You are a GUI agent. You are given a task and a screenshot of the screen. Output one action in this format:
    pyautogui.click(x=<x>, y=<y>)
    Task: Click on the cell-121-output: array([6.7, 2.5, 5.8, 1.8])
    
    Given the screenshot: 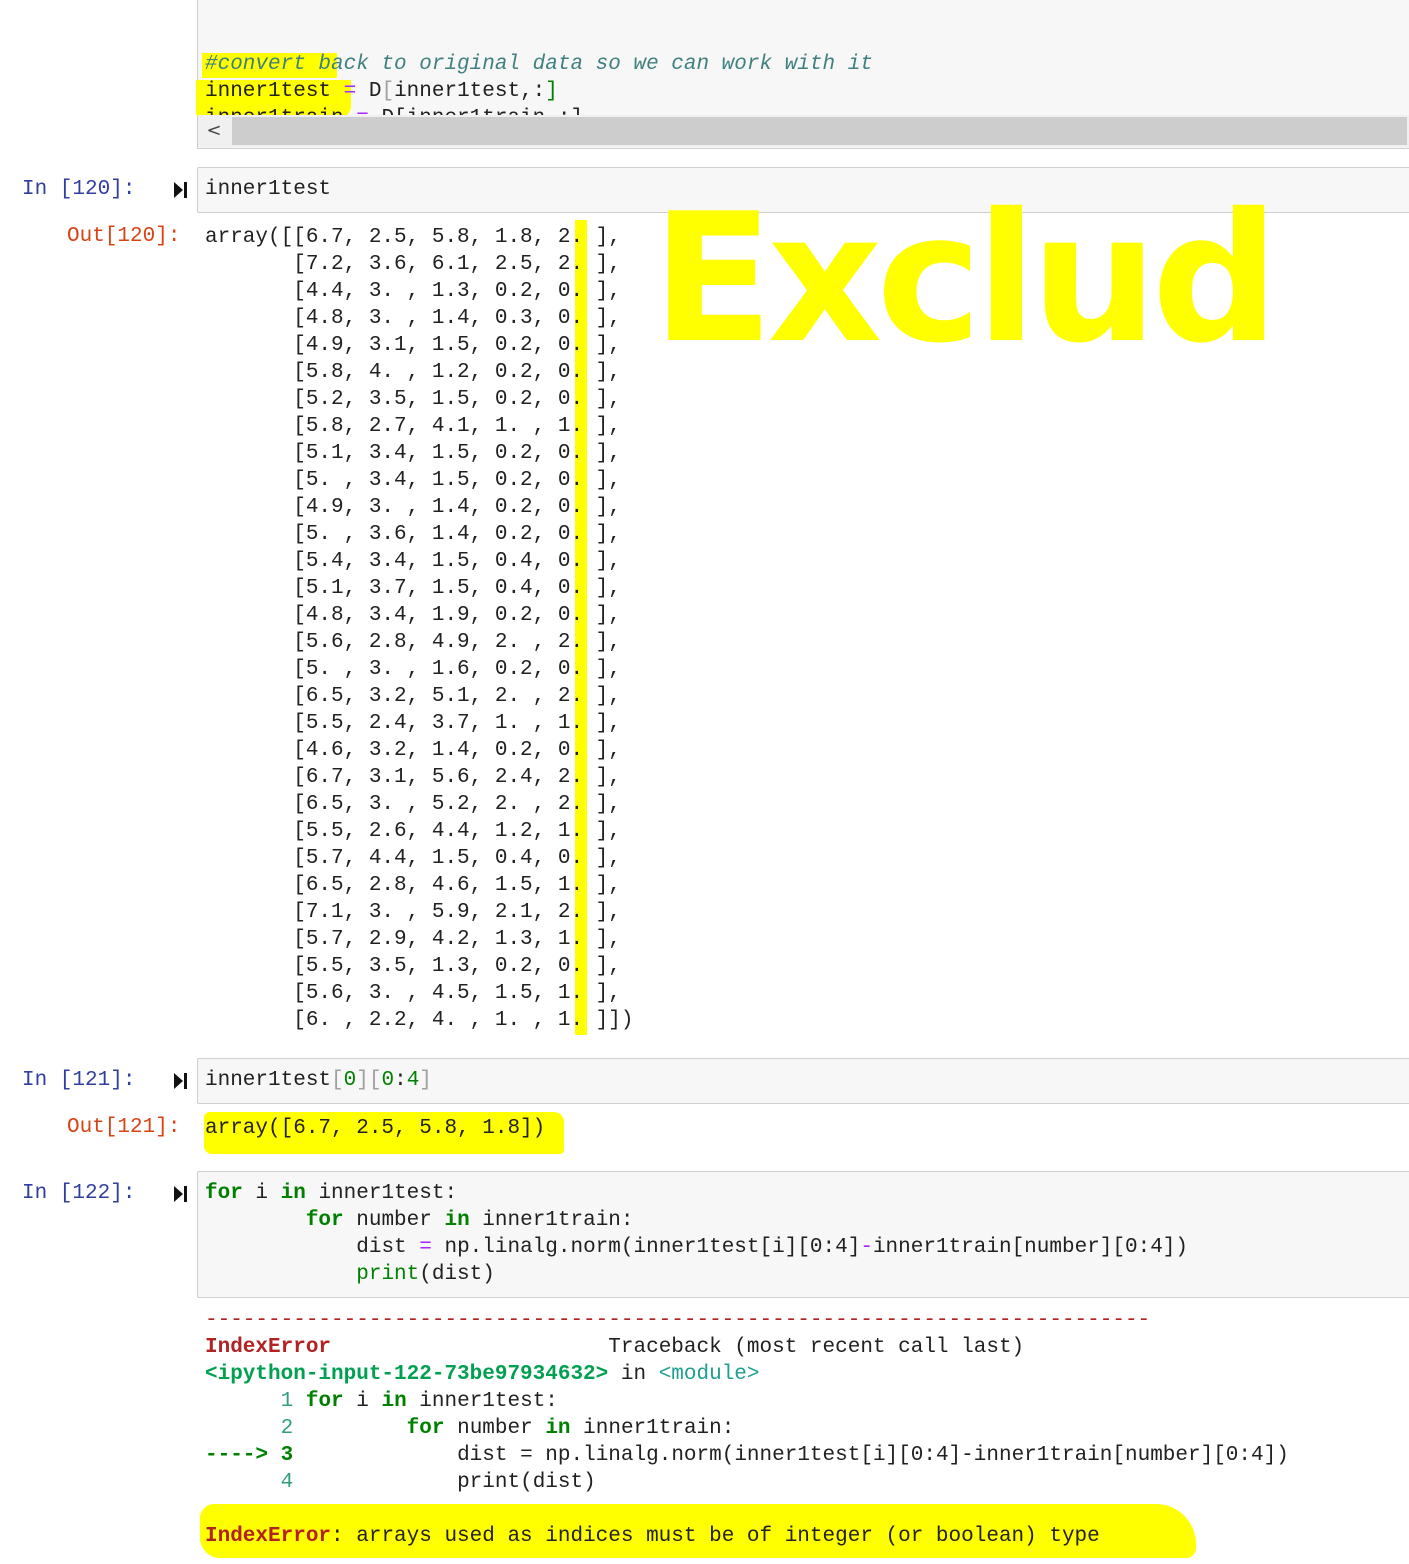 What is the action you would take?
    pyautogui.click(x=375, y=1128)
    